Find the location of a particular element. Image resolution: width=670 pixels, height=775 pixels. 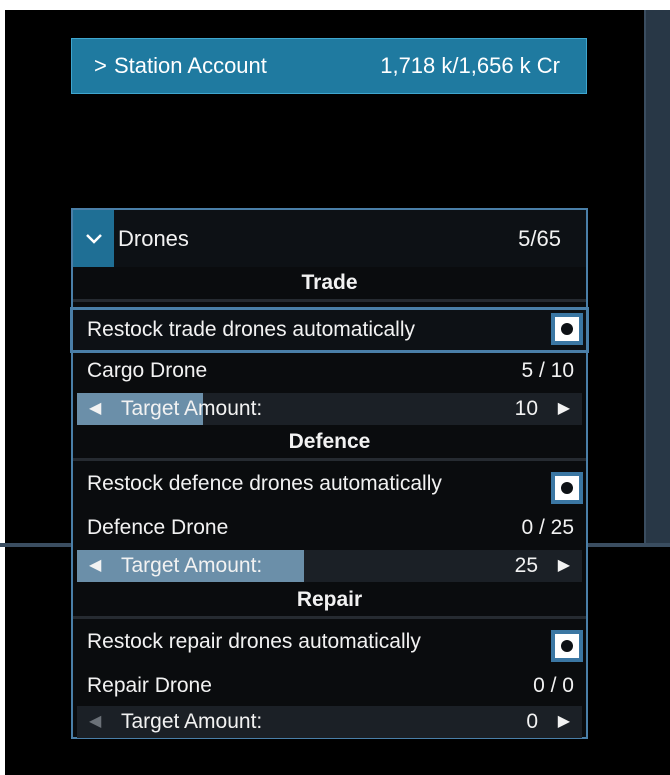

right-side-panel-edge is located at coordinates (645, 276).